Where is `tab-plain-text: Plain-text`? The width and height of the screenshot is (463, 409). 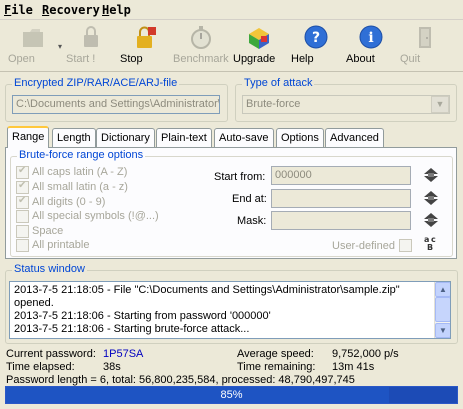
tab-plain-text: Plain-text is located at coordinates (184, 137).